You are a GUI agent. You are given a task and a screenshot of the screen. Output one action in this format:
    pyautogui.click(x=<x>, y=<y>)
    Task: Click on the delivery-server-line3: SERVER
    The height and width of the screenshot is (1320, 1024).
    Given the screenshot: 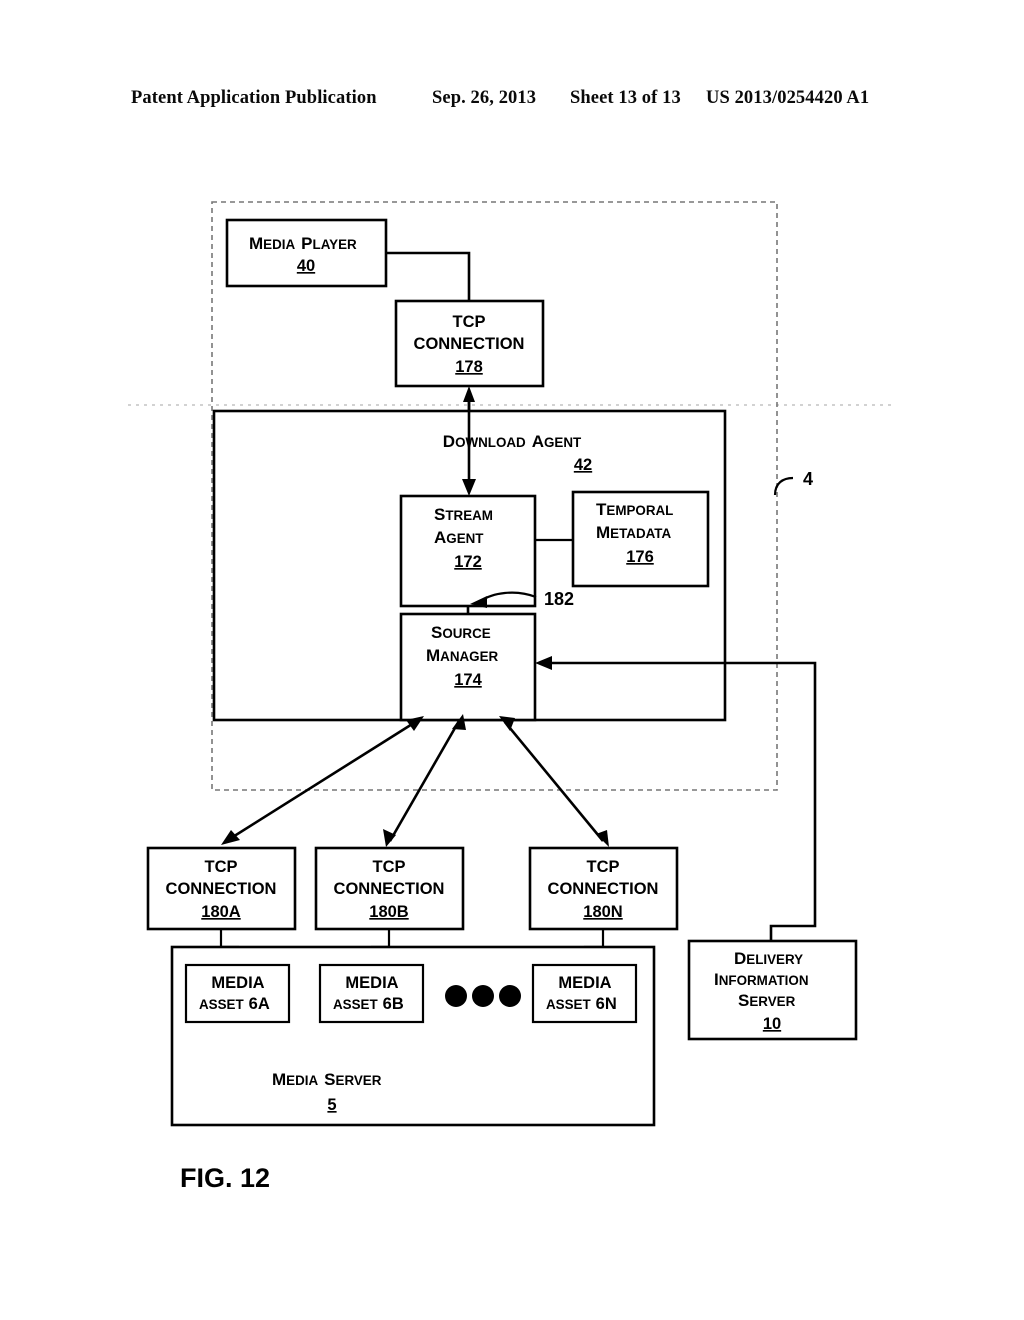 What is the action you would take?
    pyautogui.click(x=767, y=1000)
    